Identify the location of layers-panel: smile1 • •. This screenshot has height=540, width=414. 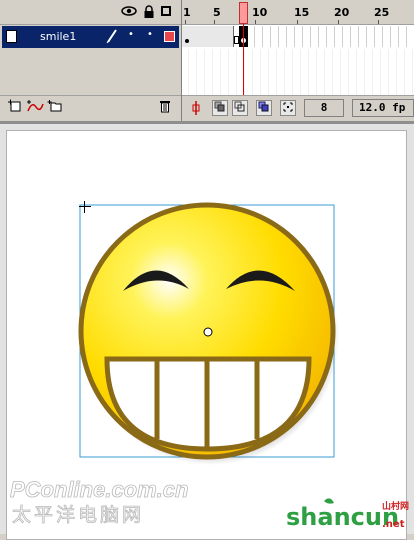
(91, 61).